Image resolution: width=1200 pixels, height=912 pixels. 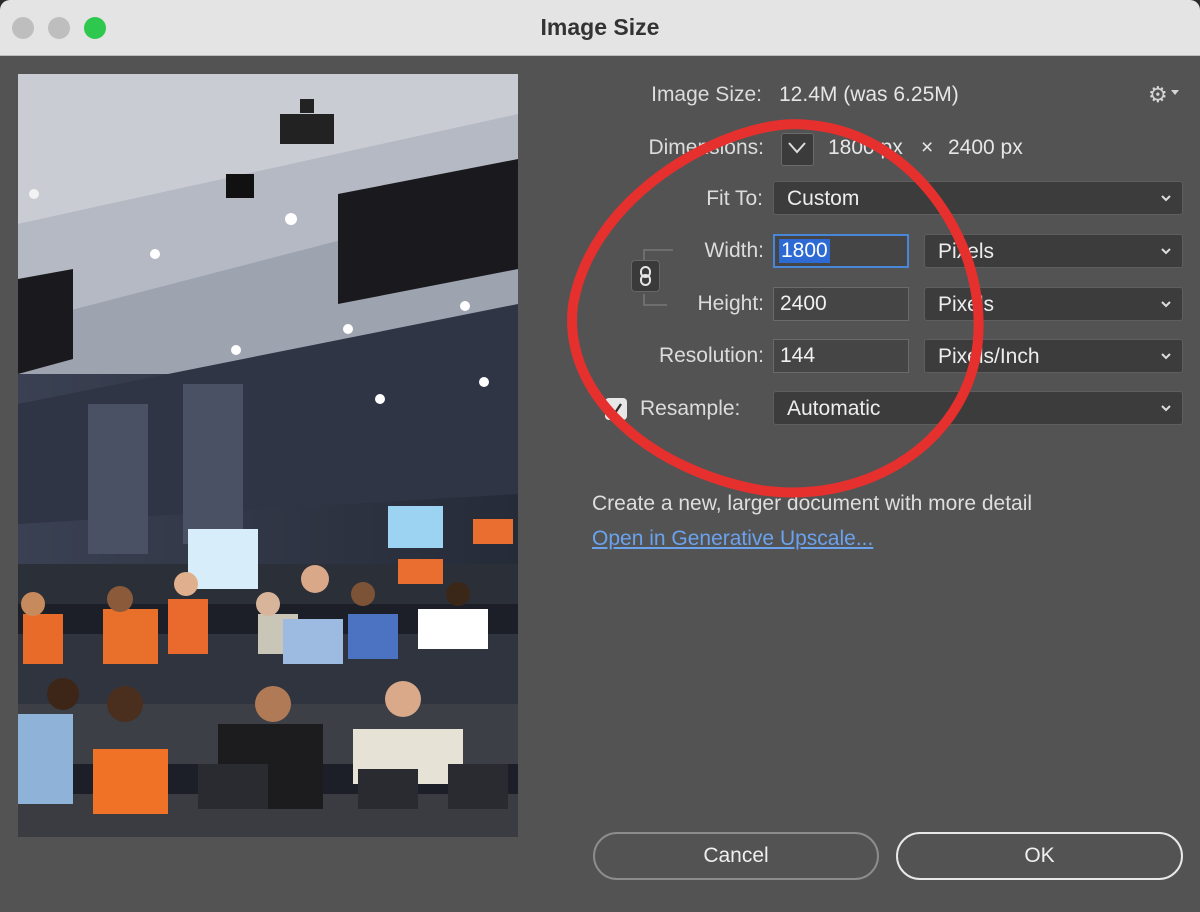 I want to click on dimensions-label: Dimensions:, so click(x=706, y=147).